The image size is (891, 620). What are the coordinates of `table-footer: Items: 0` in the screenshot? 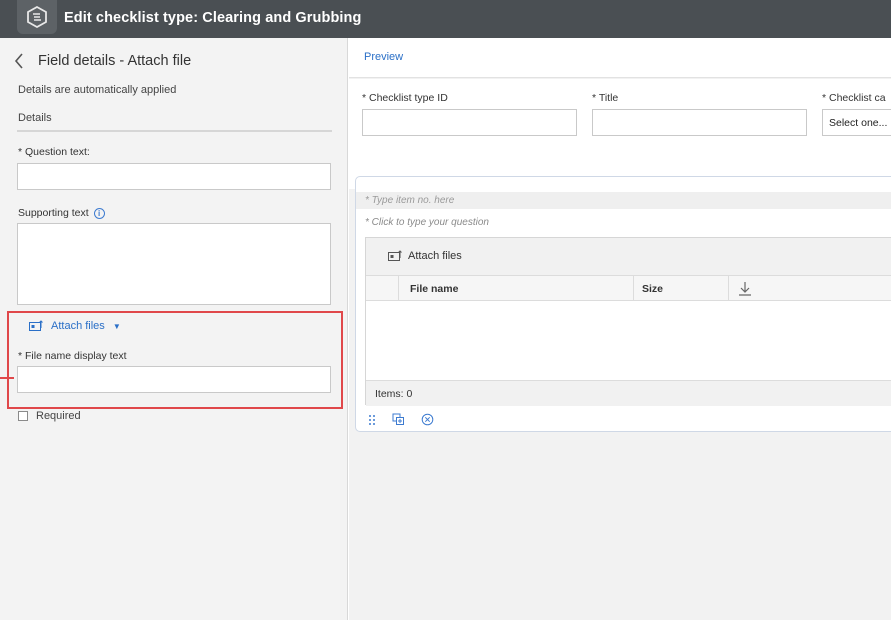 It's located at (628, 393).